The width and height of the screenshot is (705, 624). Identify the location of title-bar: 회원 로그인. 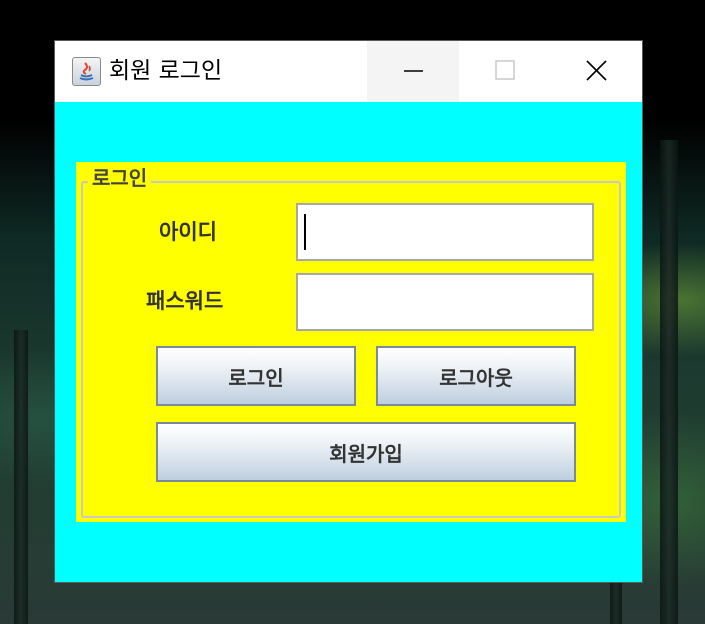
(348, 71).